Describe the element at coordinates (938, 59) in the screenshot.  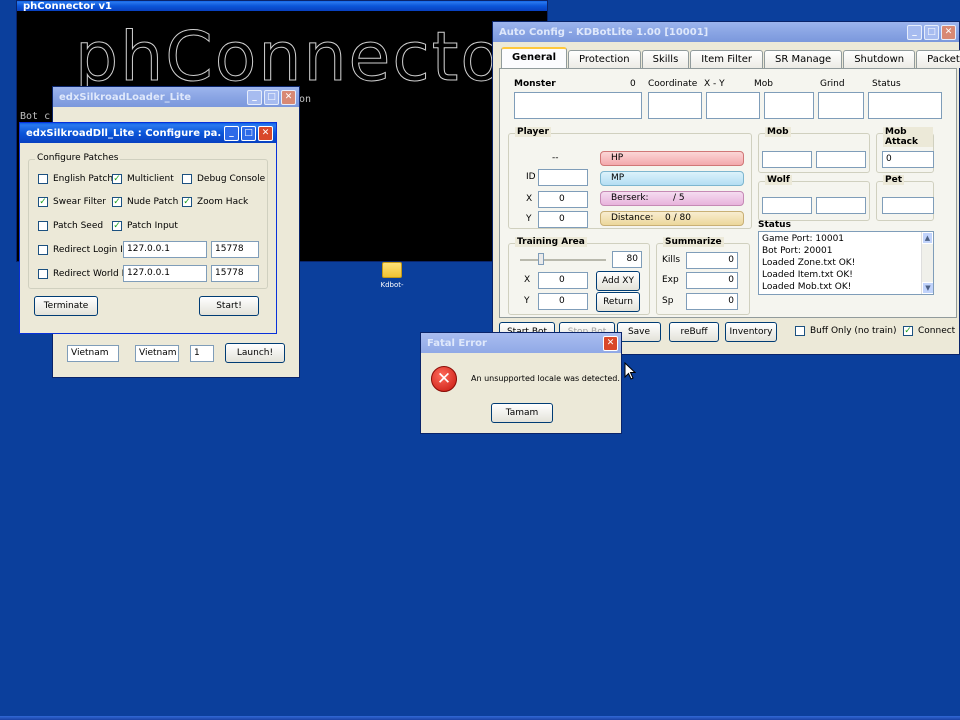
I see `tab-packet: Packet` at that location.